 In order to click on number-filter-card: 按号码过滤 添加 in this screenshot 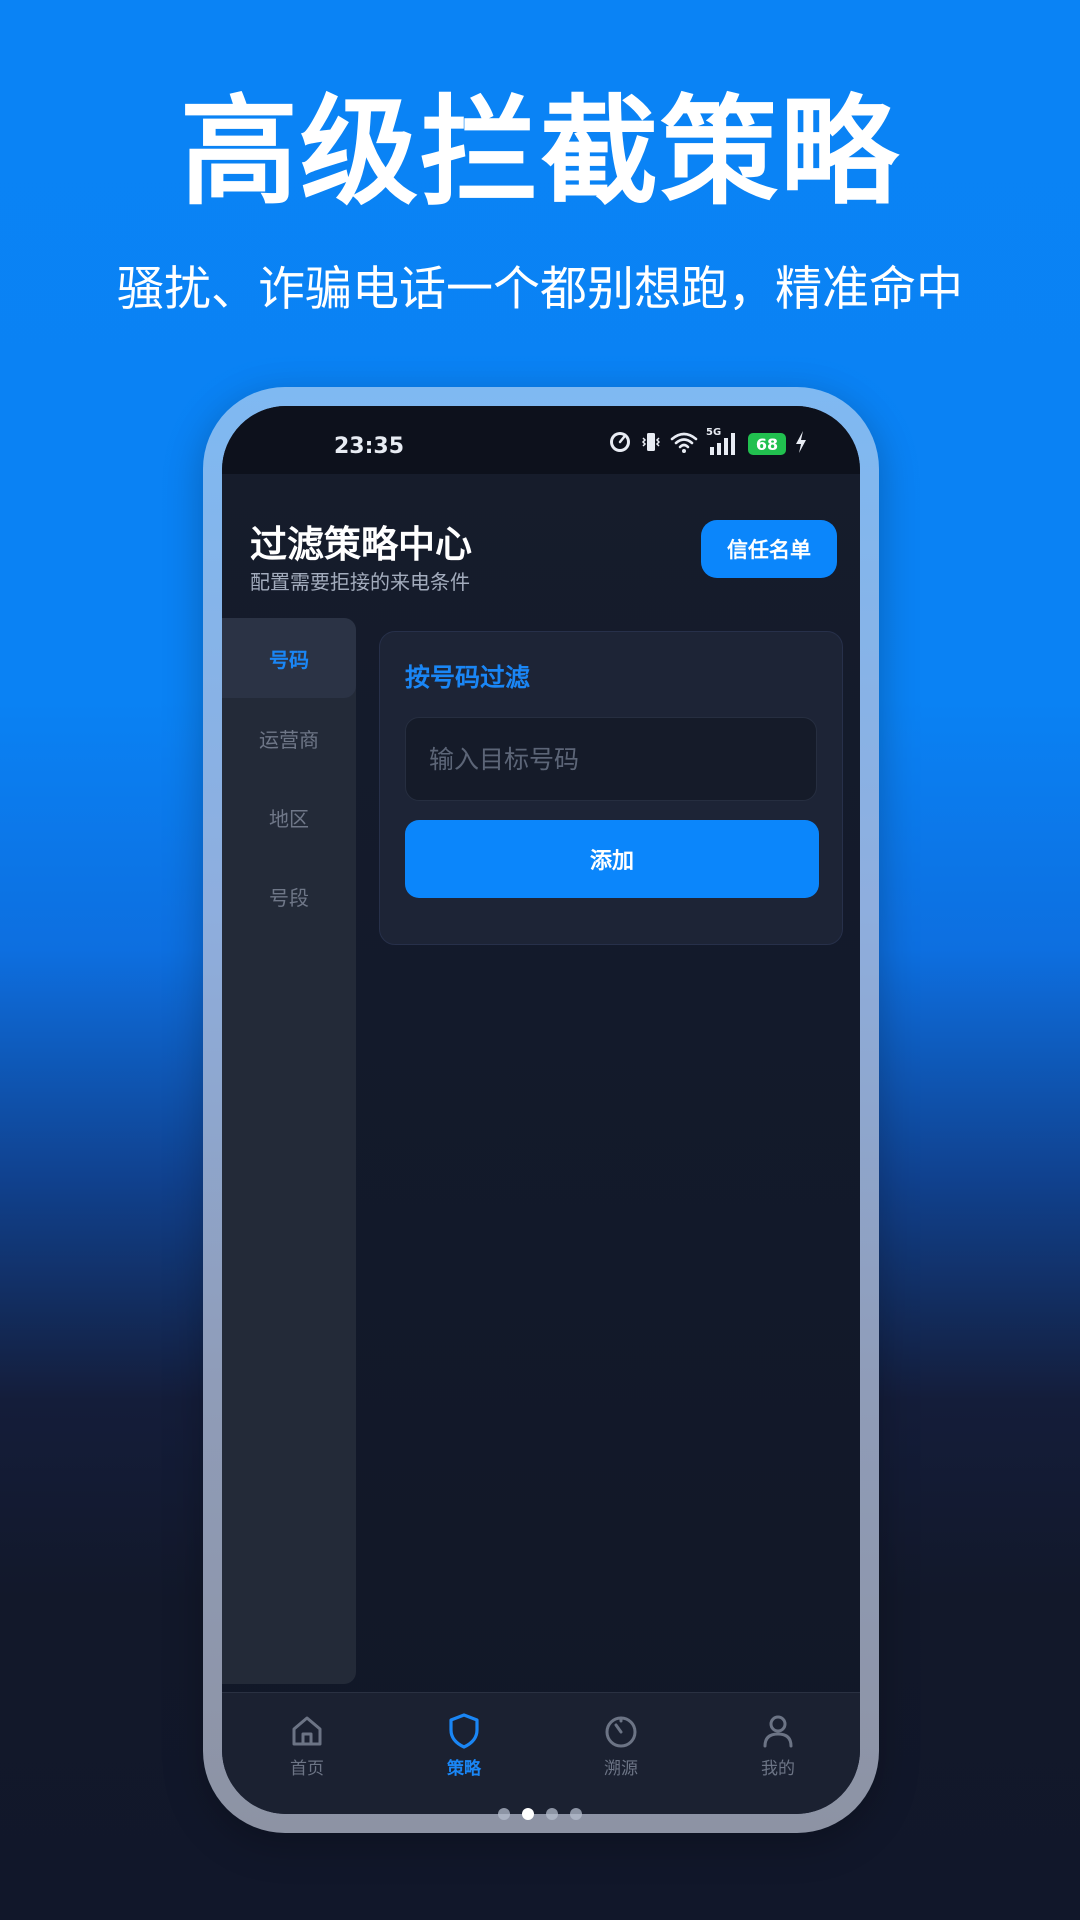, I will do `click(611, 788)`.